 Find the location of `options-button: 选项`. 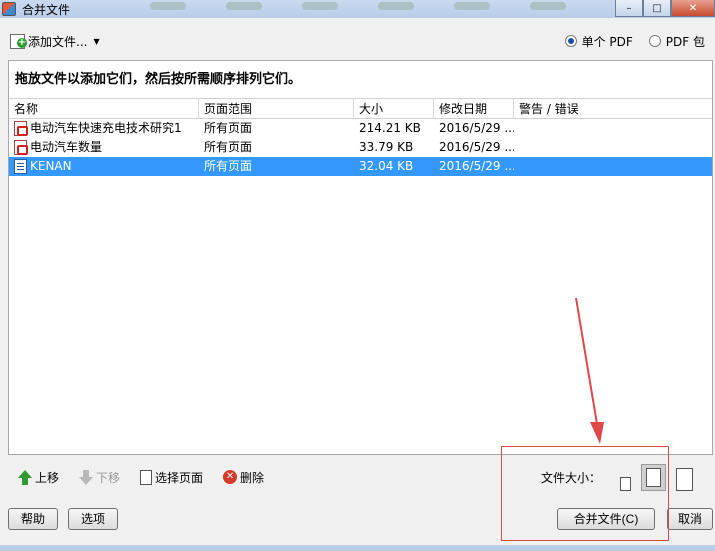

options-button: 选项 is located at coordinates (93, 519).